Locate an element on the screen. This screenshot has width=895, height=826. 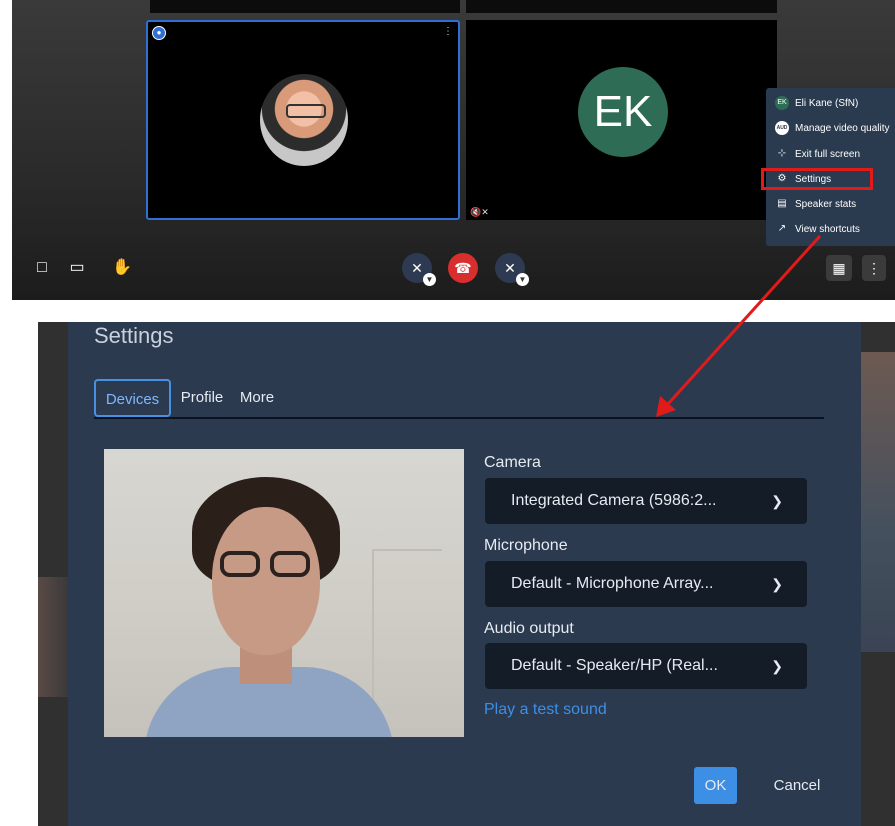
tile-more-icon: ⋮ is located at coordinates (448, 31).